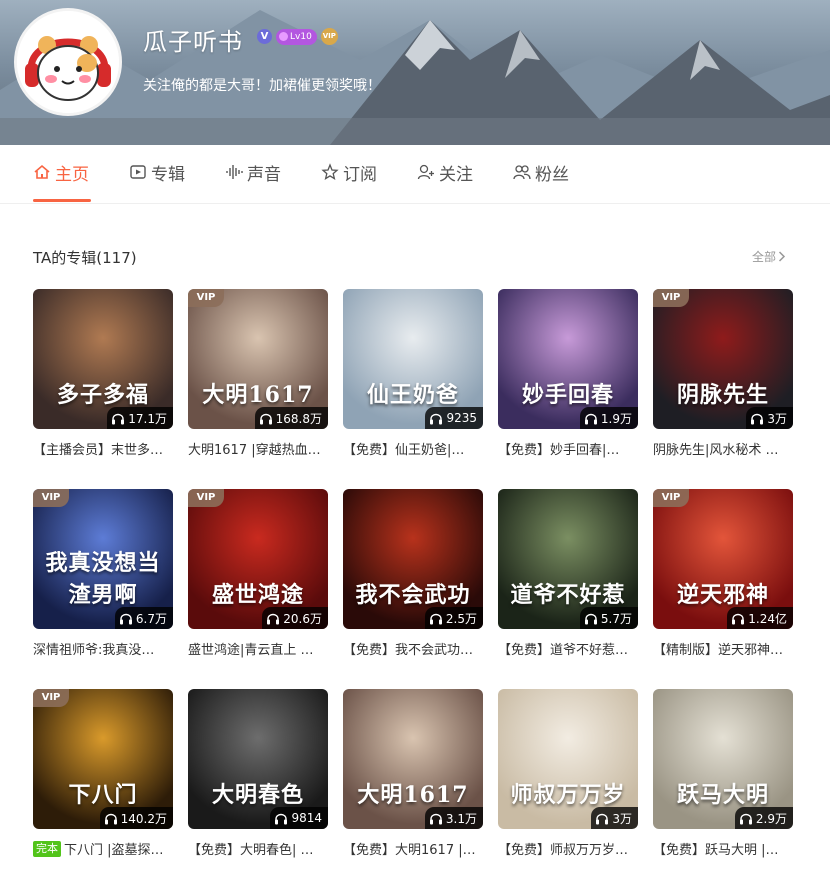 The image size is (830, 875). I want to click on album-cover: 我不会武功 2.5万, so click(413, 559).